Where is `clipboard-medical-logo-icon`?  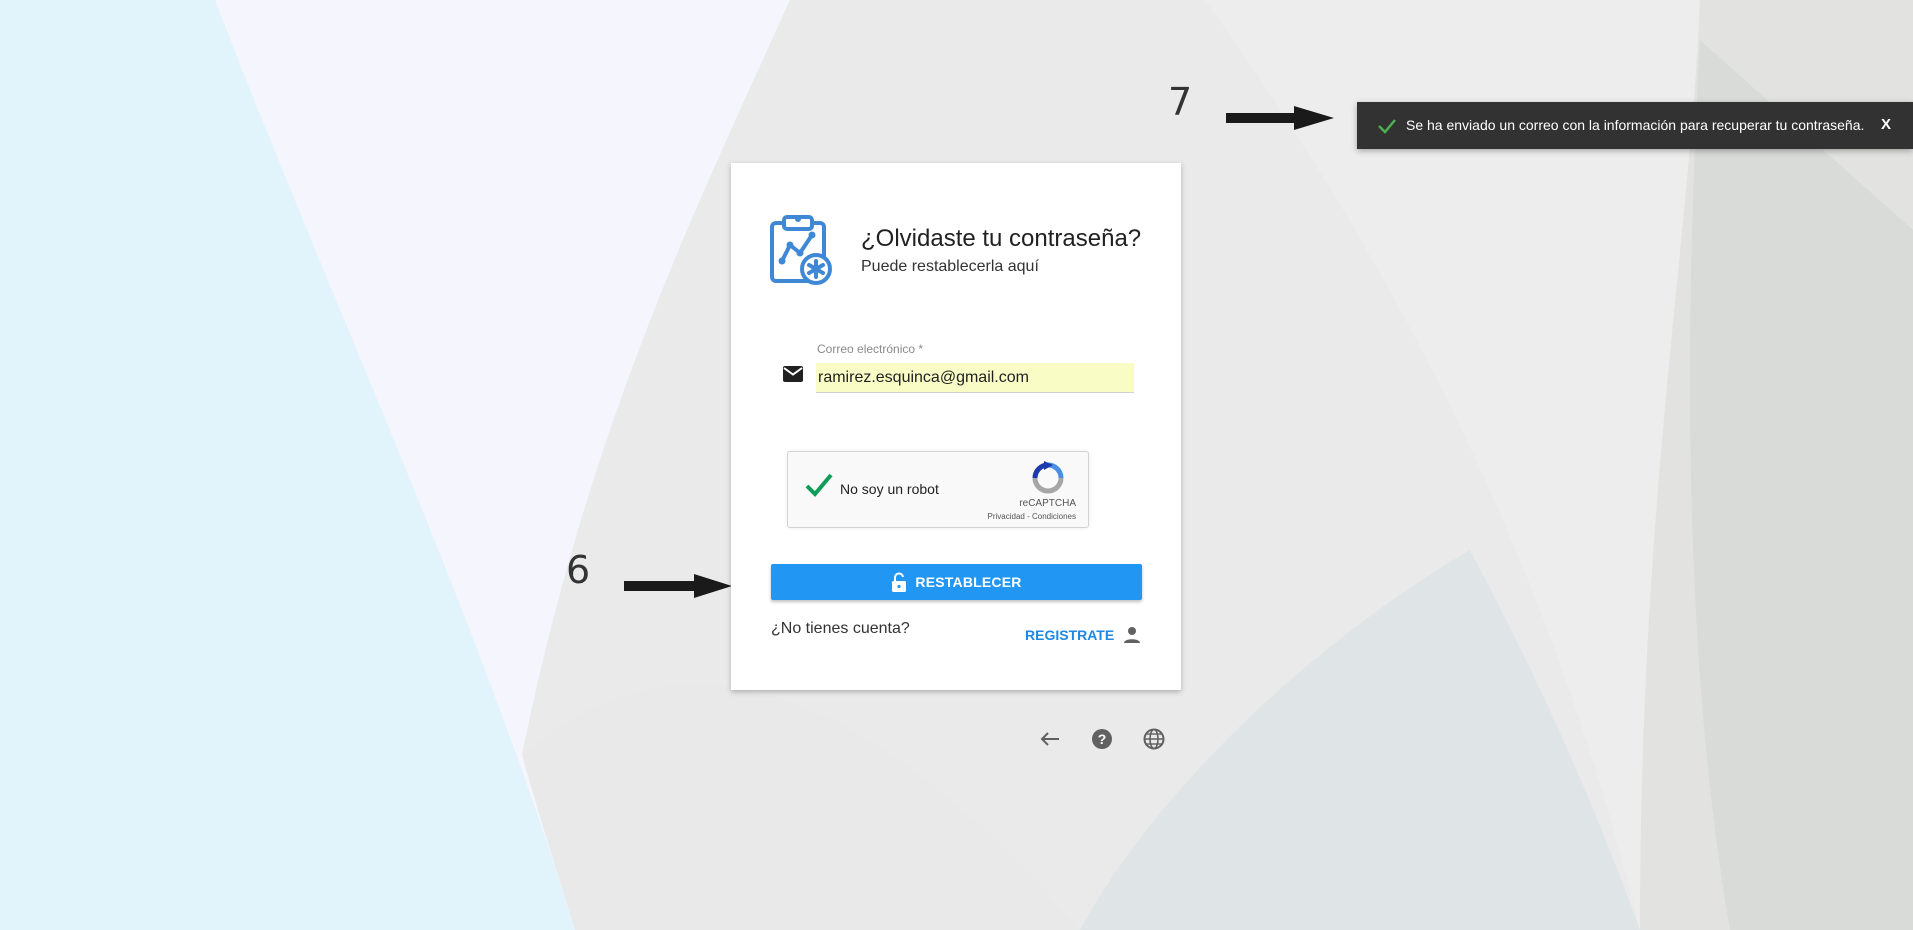
clipboard-medical-logo-icon is located at coordinates (801, 250).